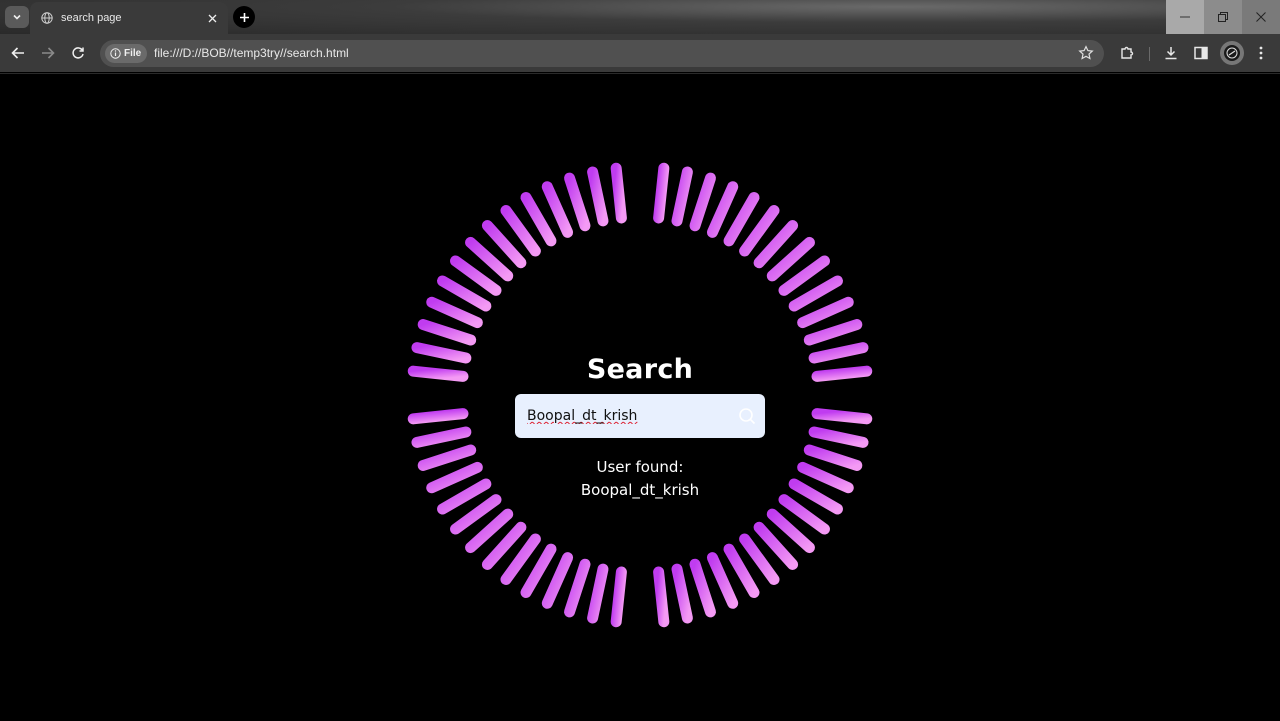 This screenshot has height=721, width=1280. I want to click on reload-icon, so click(78, 53).